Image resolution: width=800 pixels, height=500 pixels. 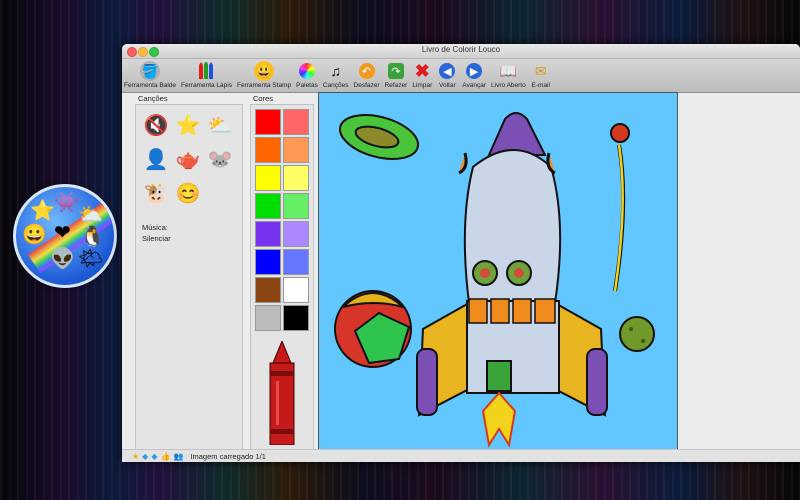 What do you see at coordinates (540, 85) in the screenshot?
I see `tool-label: E-mail` at bounding box center [540, 85].